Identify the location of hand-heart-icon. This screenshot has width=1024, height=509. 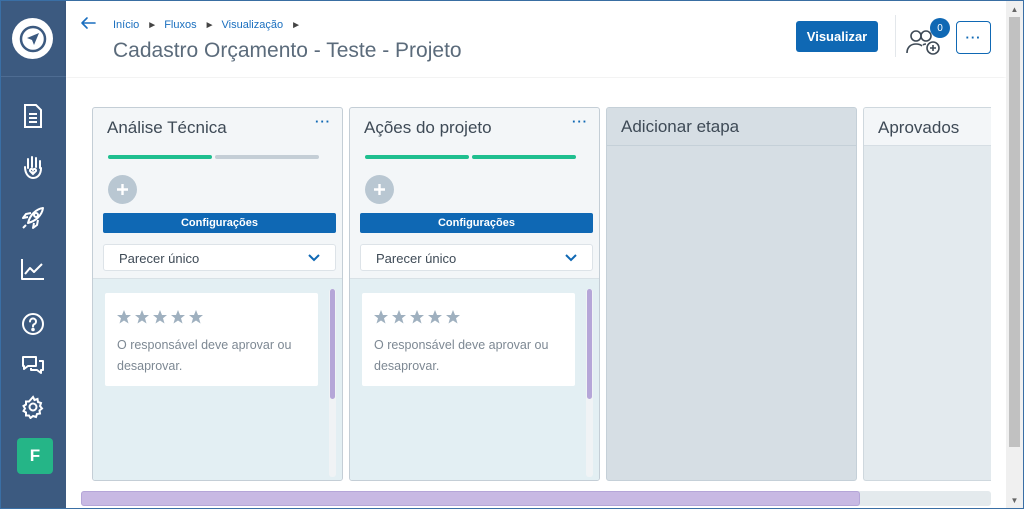
(33, 168).